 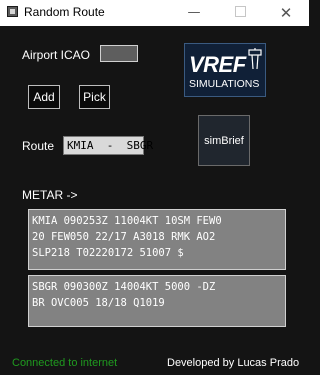 I want to click on maximize-button, so click(x=240, y=13).